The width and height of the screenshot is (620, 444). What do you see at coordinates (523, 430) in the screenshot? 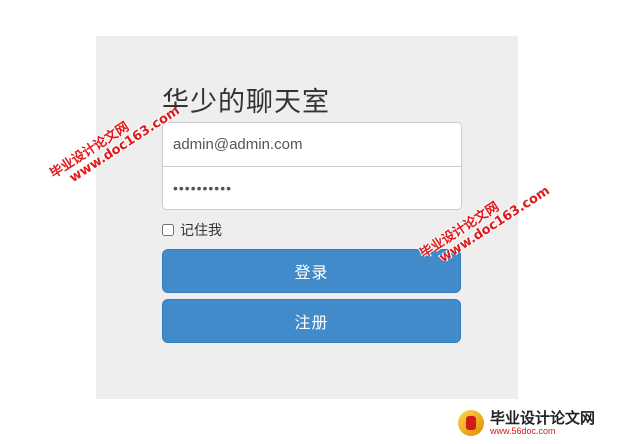
I see `footer-logo-url: www.56doc.com` at bounding box center [523, 430].